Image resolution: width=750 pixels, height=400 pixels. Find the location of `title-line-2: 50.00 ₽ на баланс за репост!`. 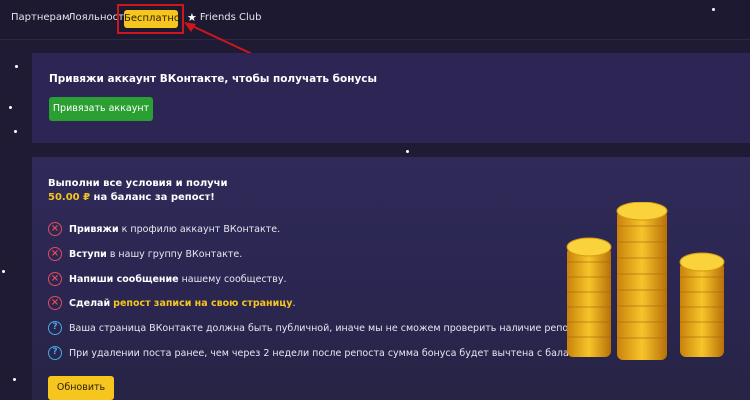

title-line-2: 50.00 ₽ на баланс за репост! is located at coordinates (138, 198).